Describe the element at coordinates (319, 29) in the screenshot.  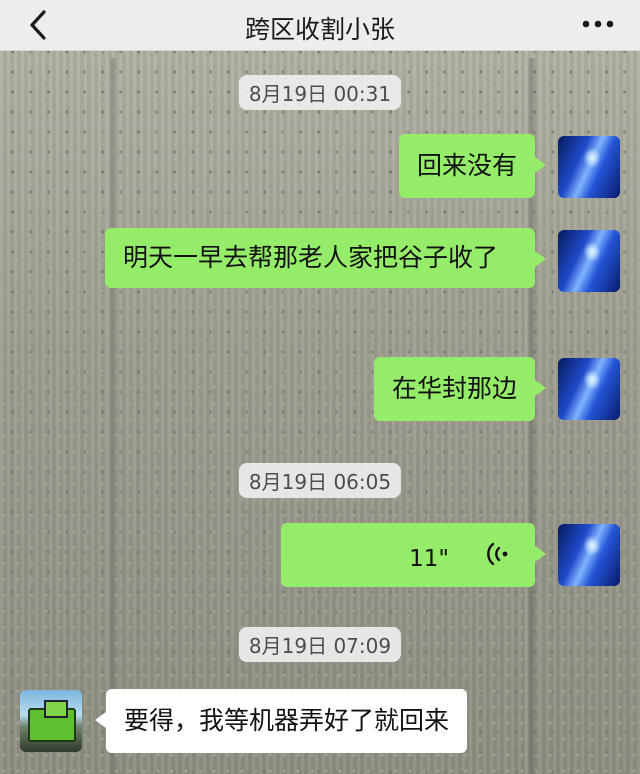
I see `chat-title: 跨区收割小张` at that location.